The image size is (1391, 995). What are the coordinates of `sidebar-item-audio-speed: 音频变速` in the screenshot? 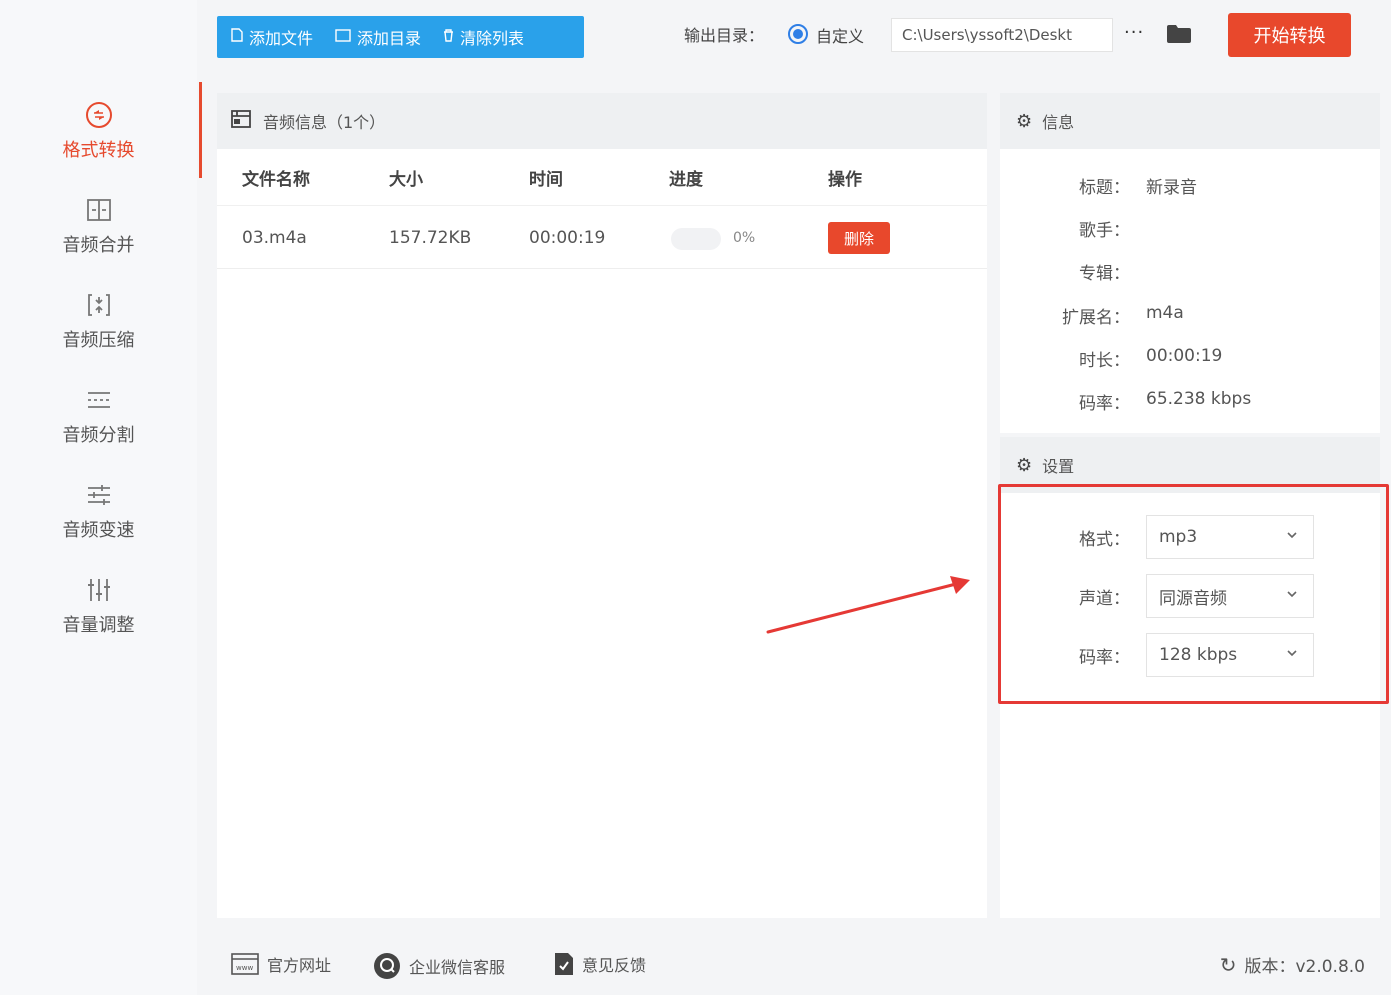 It's located at (98, 511).